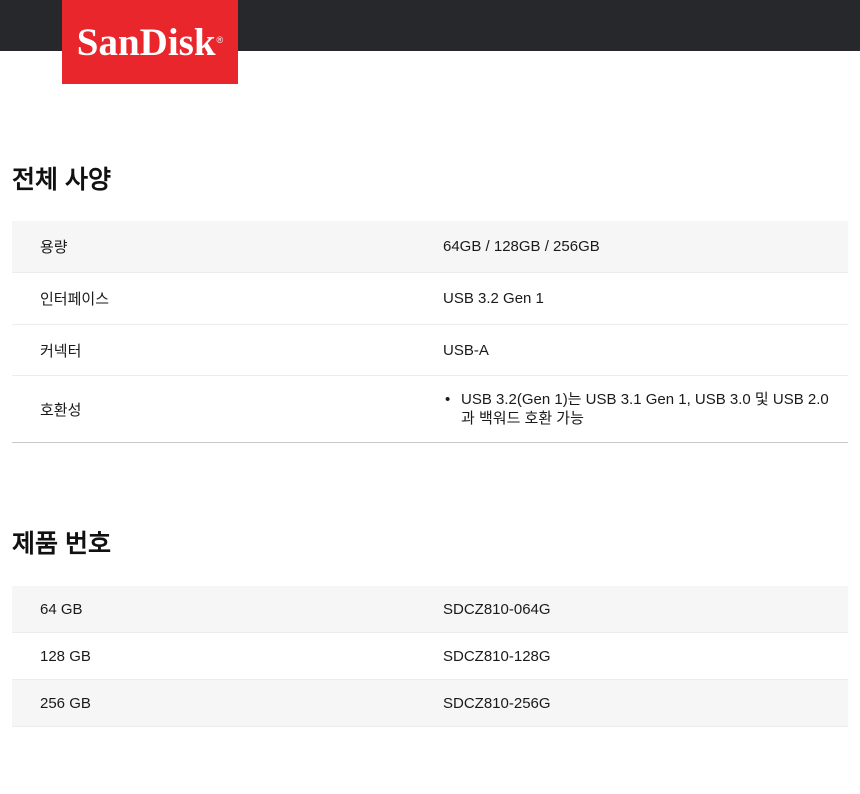  Describe the element at coordinates (430, 609) in the screenshot. I see `table-row: 64 GB SDCZ810-064G` at that location.